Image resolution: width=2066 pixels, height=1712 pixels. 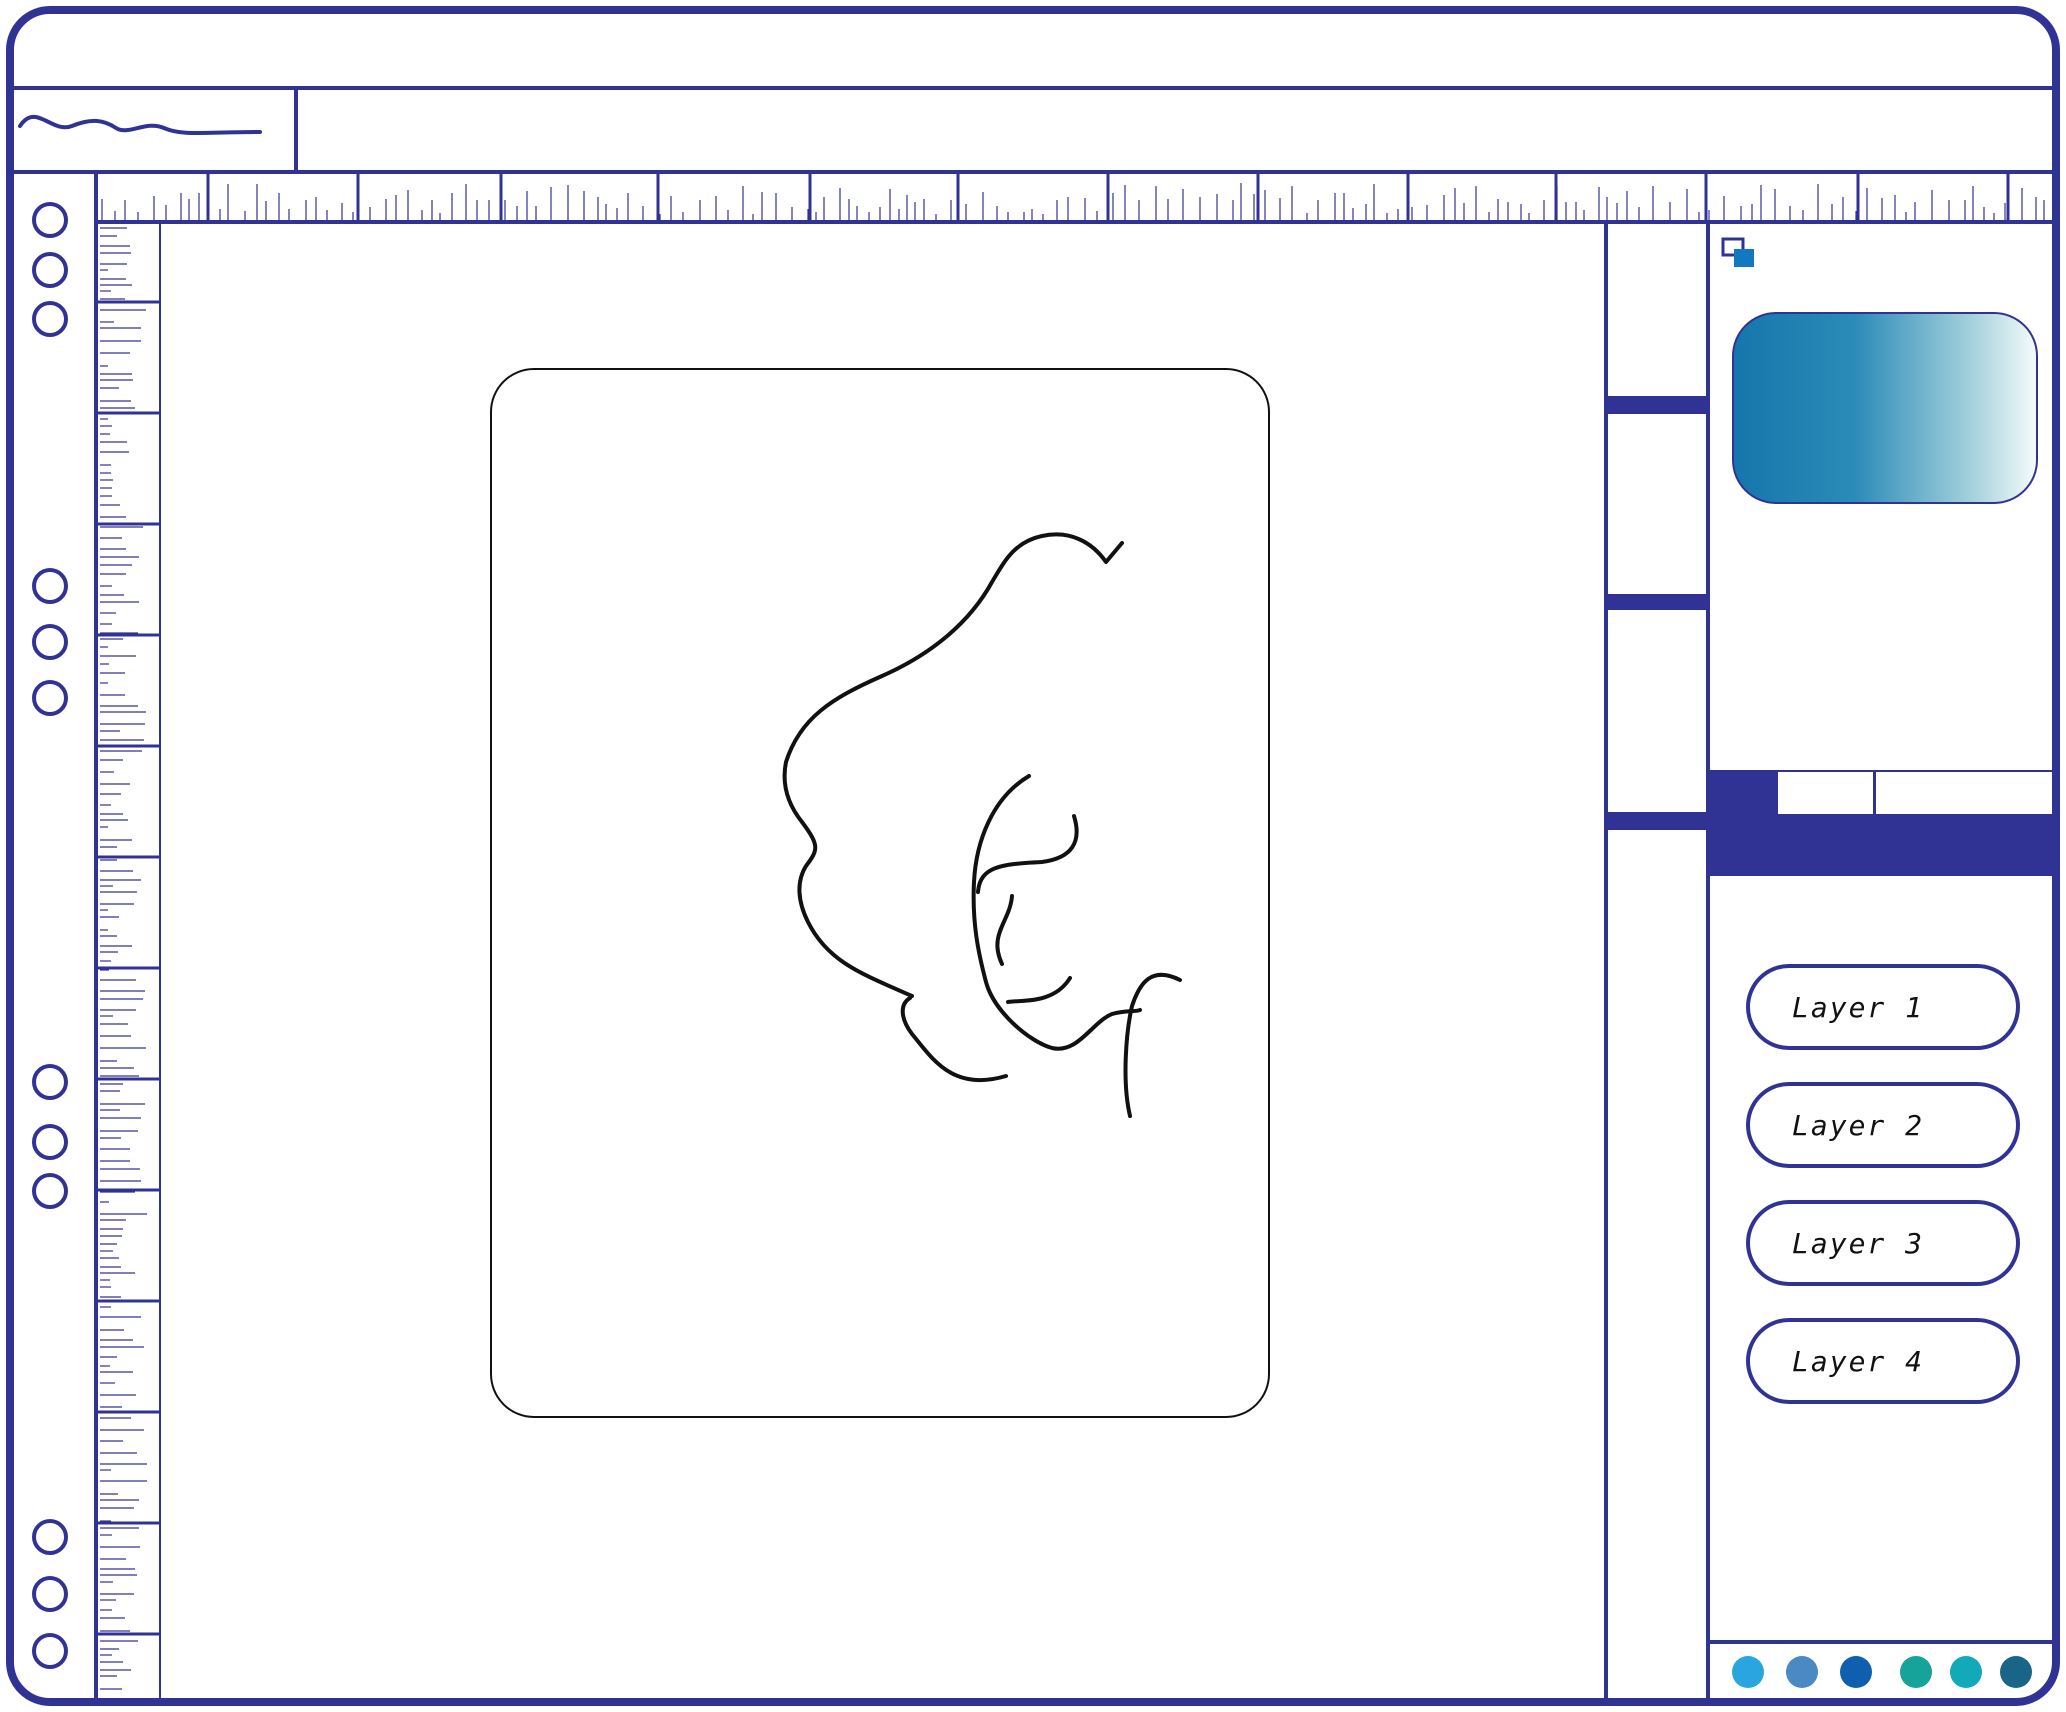 What do you see at coordinates (1033, 88) in the screenshot?
I see `title-bar-divider` at bounding box center [1033, 88].